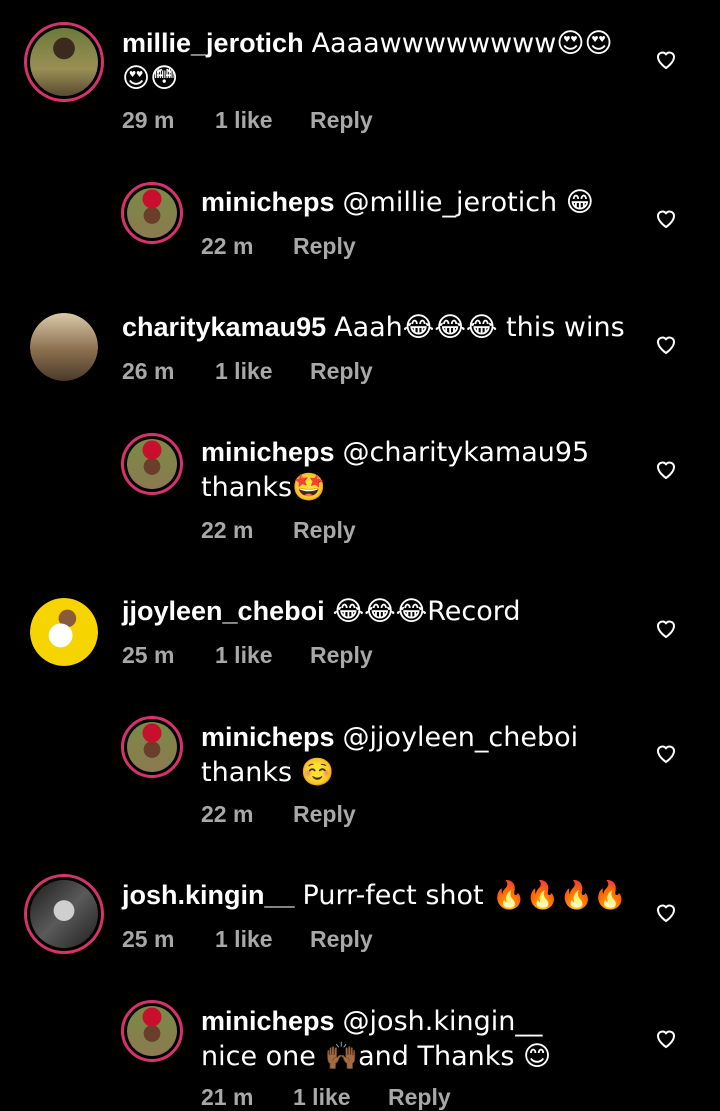 Image resolution: width=720 pixels, height=1111 pixels. Describe the element at coordinates (227, 1097) in the screenshot. I see `comment-time: 21 m` at that location.